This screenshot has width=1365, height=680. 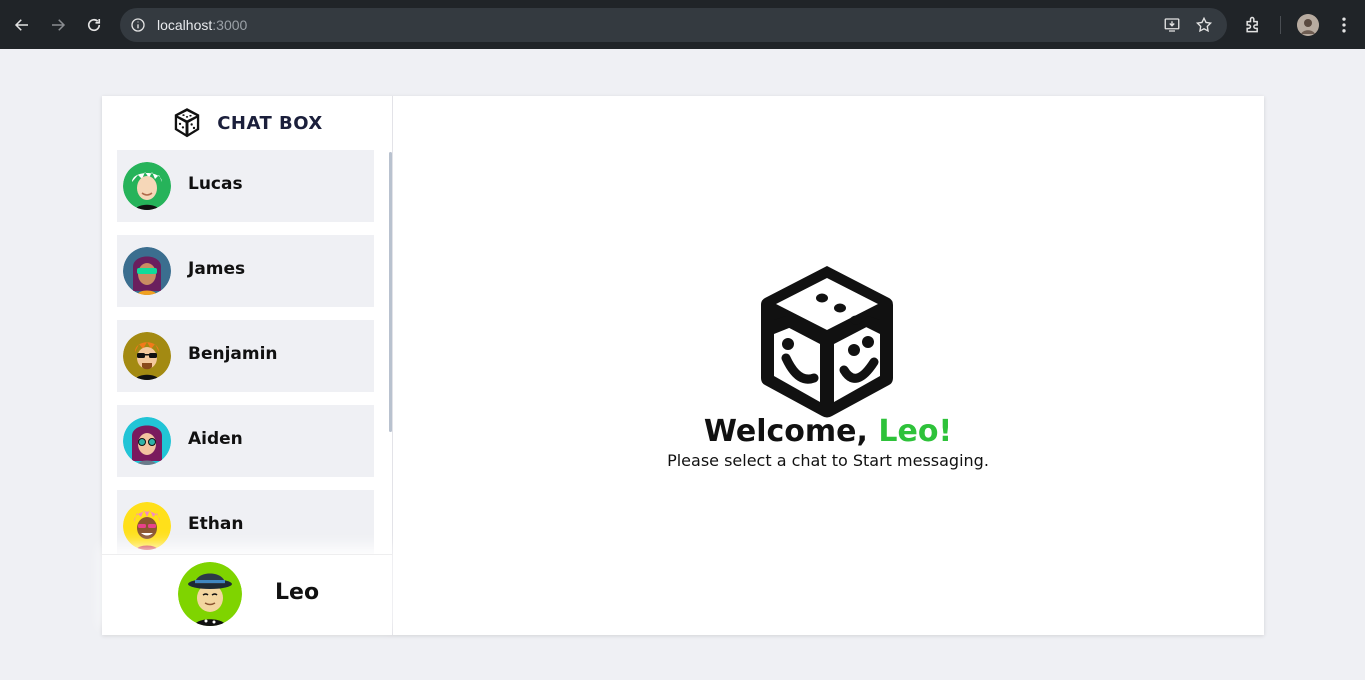 What do you see at coordinates (138, 25) in the screenshot?
I see `site-info-icon` at bounding box center [138, 25].